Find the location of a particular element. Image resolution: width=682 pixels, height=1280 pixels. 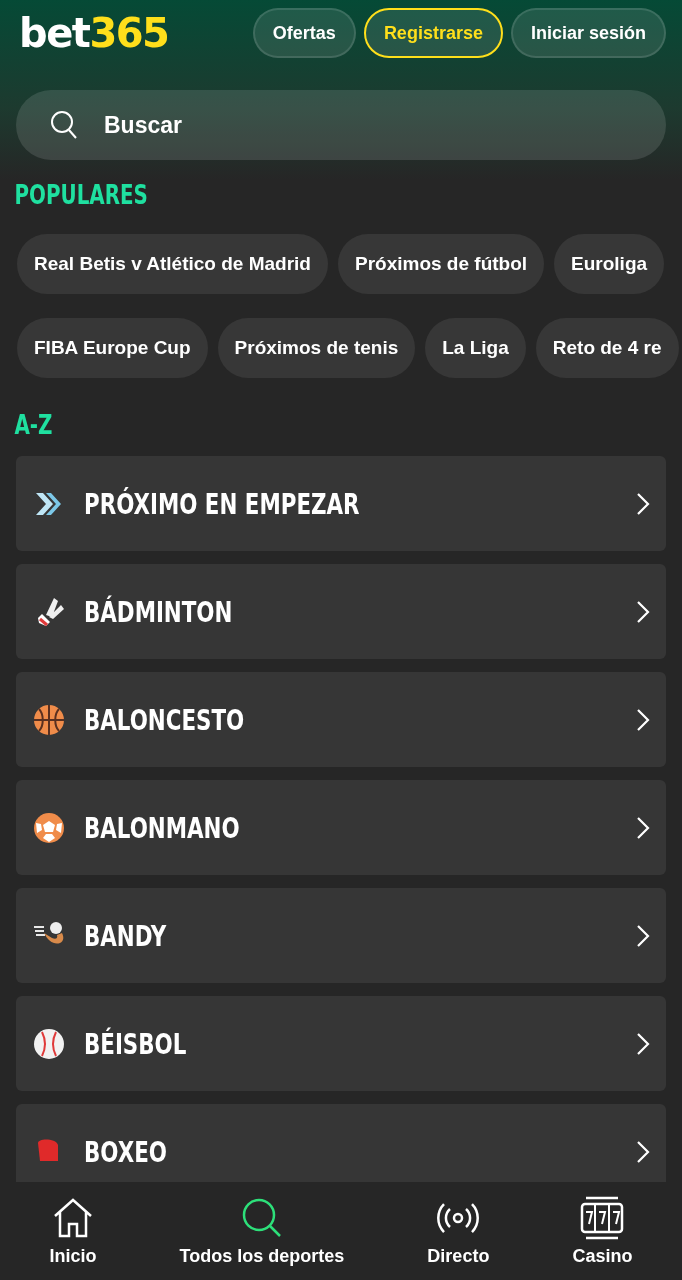

sport-row: BALONCESTO is located at coordinates (341, 719).